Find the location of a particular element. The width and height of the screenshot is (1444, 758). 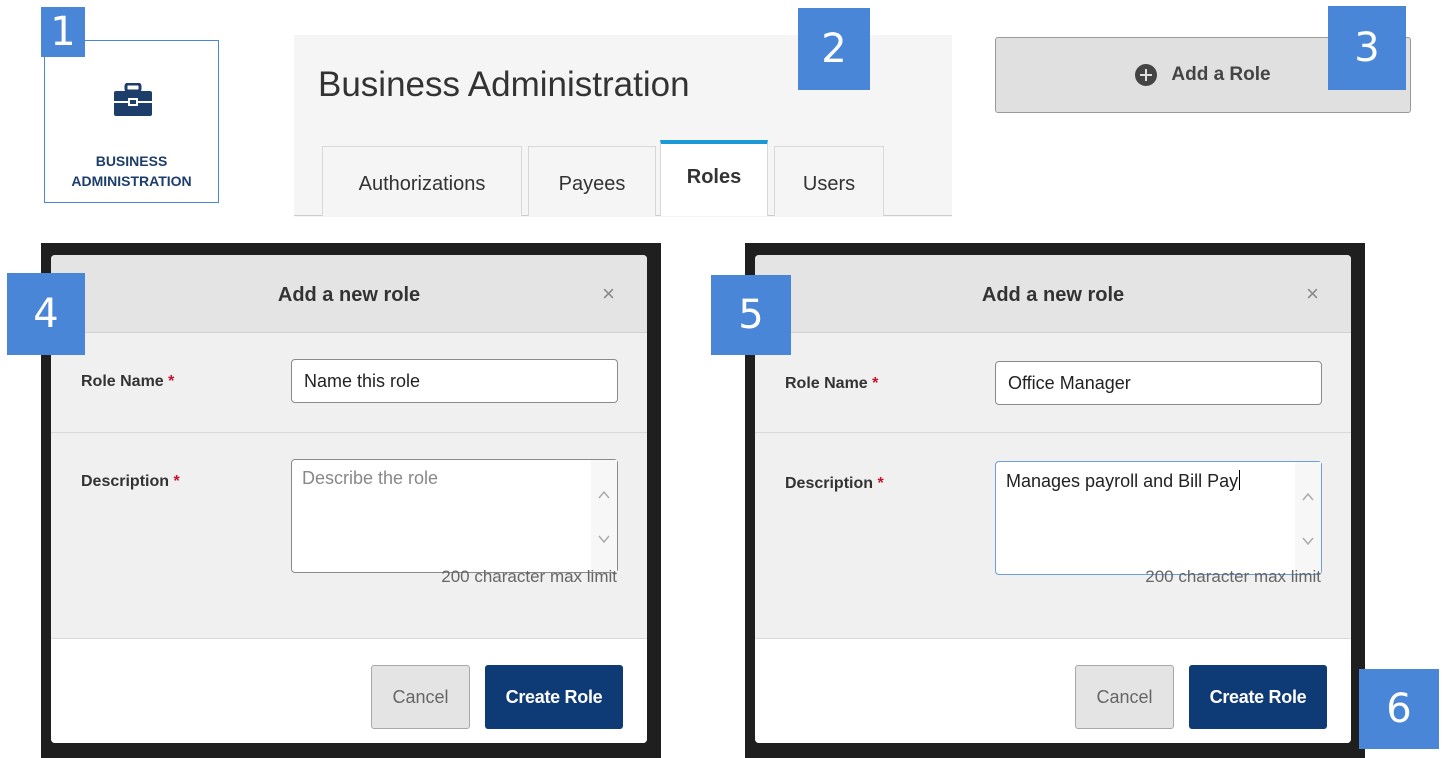

page-title: Business Administration is located at coordinates (504, 84).